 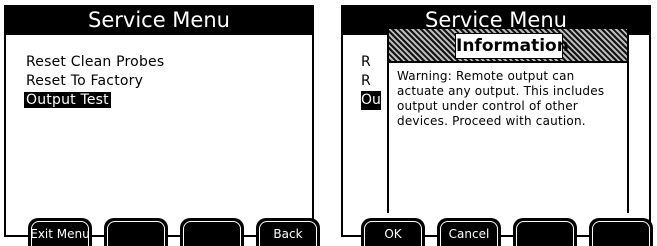 What do you see at coordinates (512, 46) in the screenshot?
I see `dialog-title: Information` at bounding box center [512, 46].